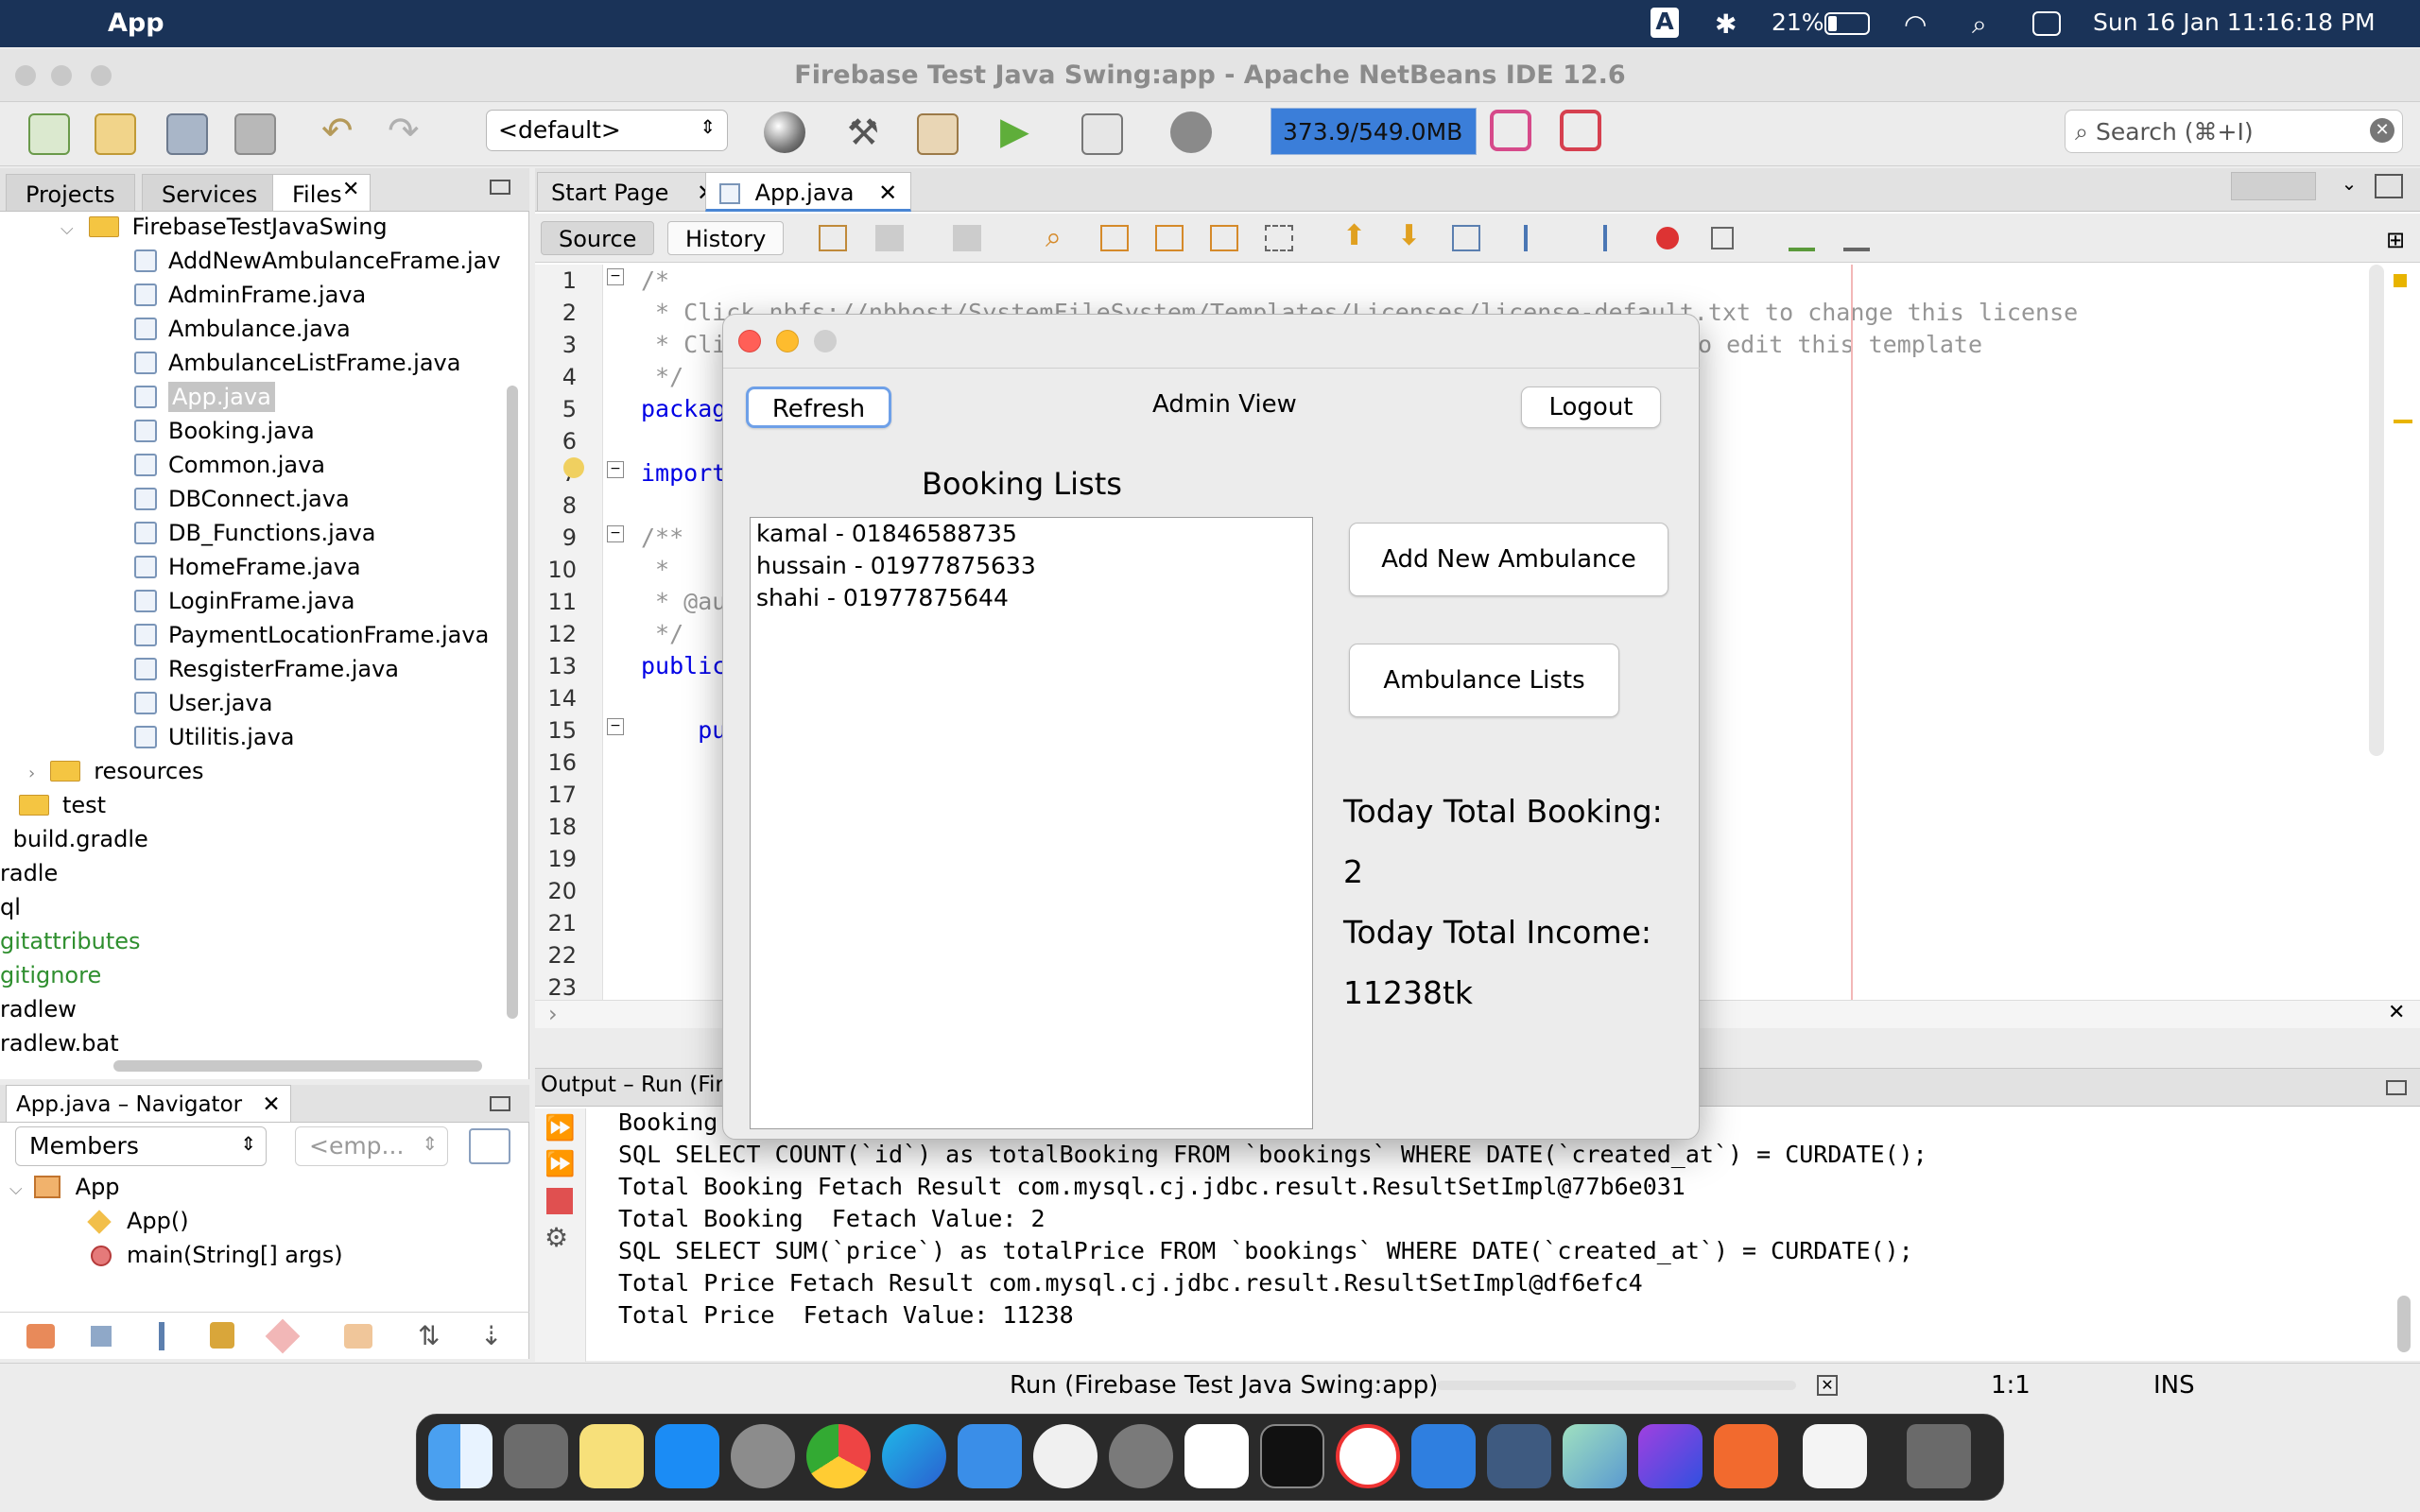 Image resolution: width=2420 pixels, height=1512 pixels. I want to click on tab-output: Output – Run (Fir, so click(632, 1085).